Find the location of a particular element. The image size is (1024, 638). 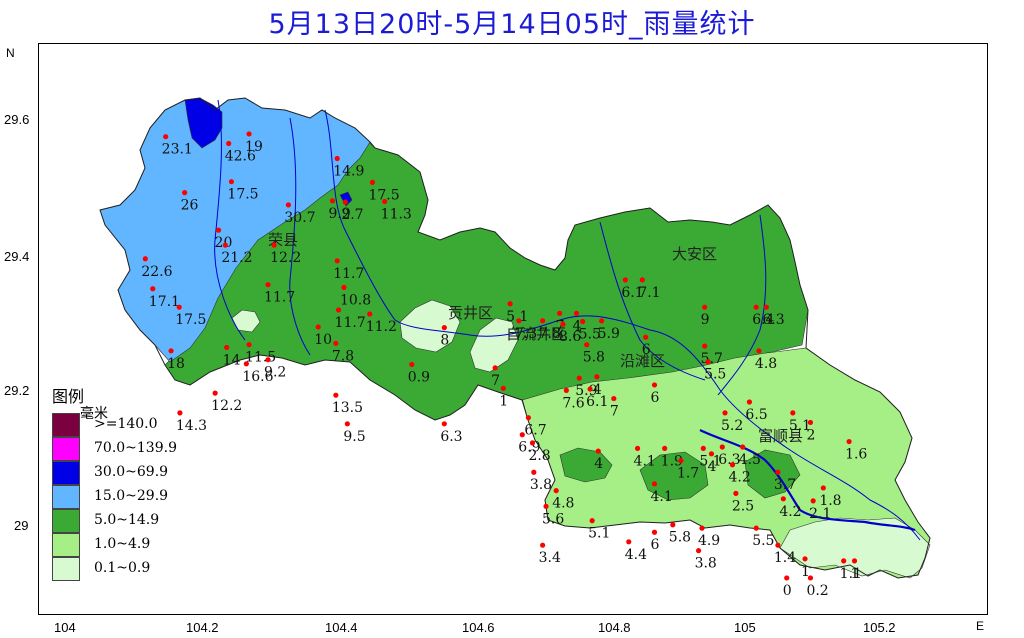

legend-label: 15.0~29.9 is located at coordinates (131, 496).